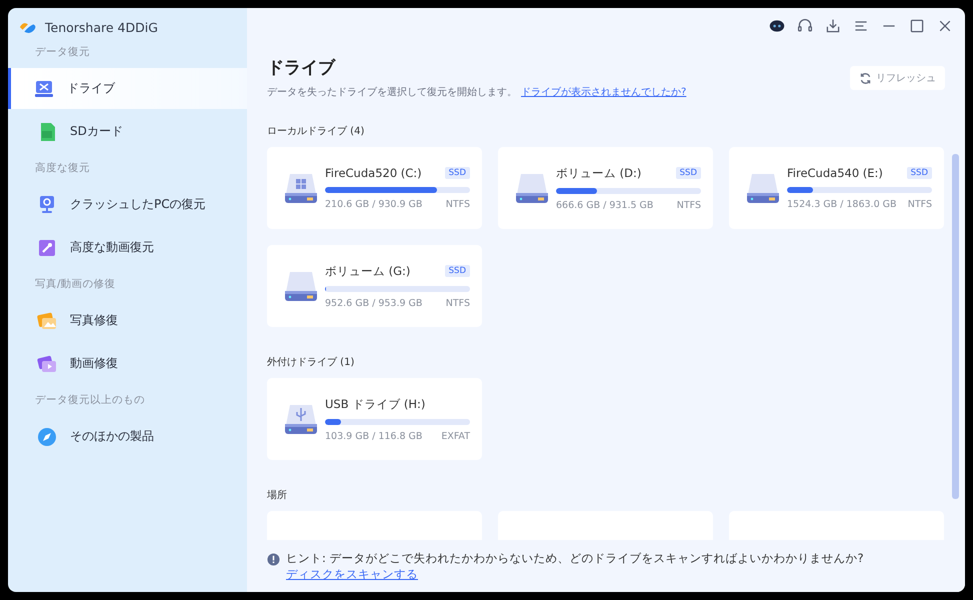 Image resolution: width=973 pixels, height=600 pixels. What do you see at coordinates (603, 92) in the screenshot?
I see `help-link: ドライブが表示されませんでしたか?` at bounding box center [603, 92].